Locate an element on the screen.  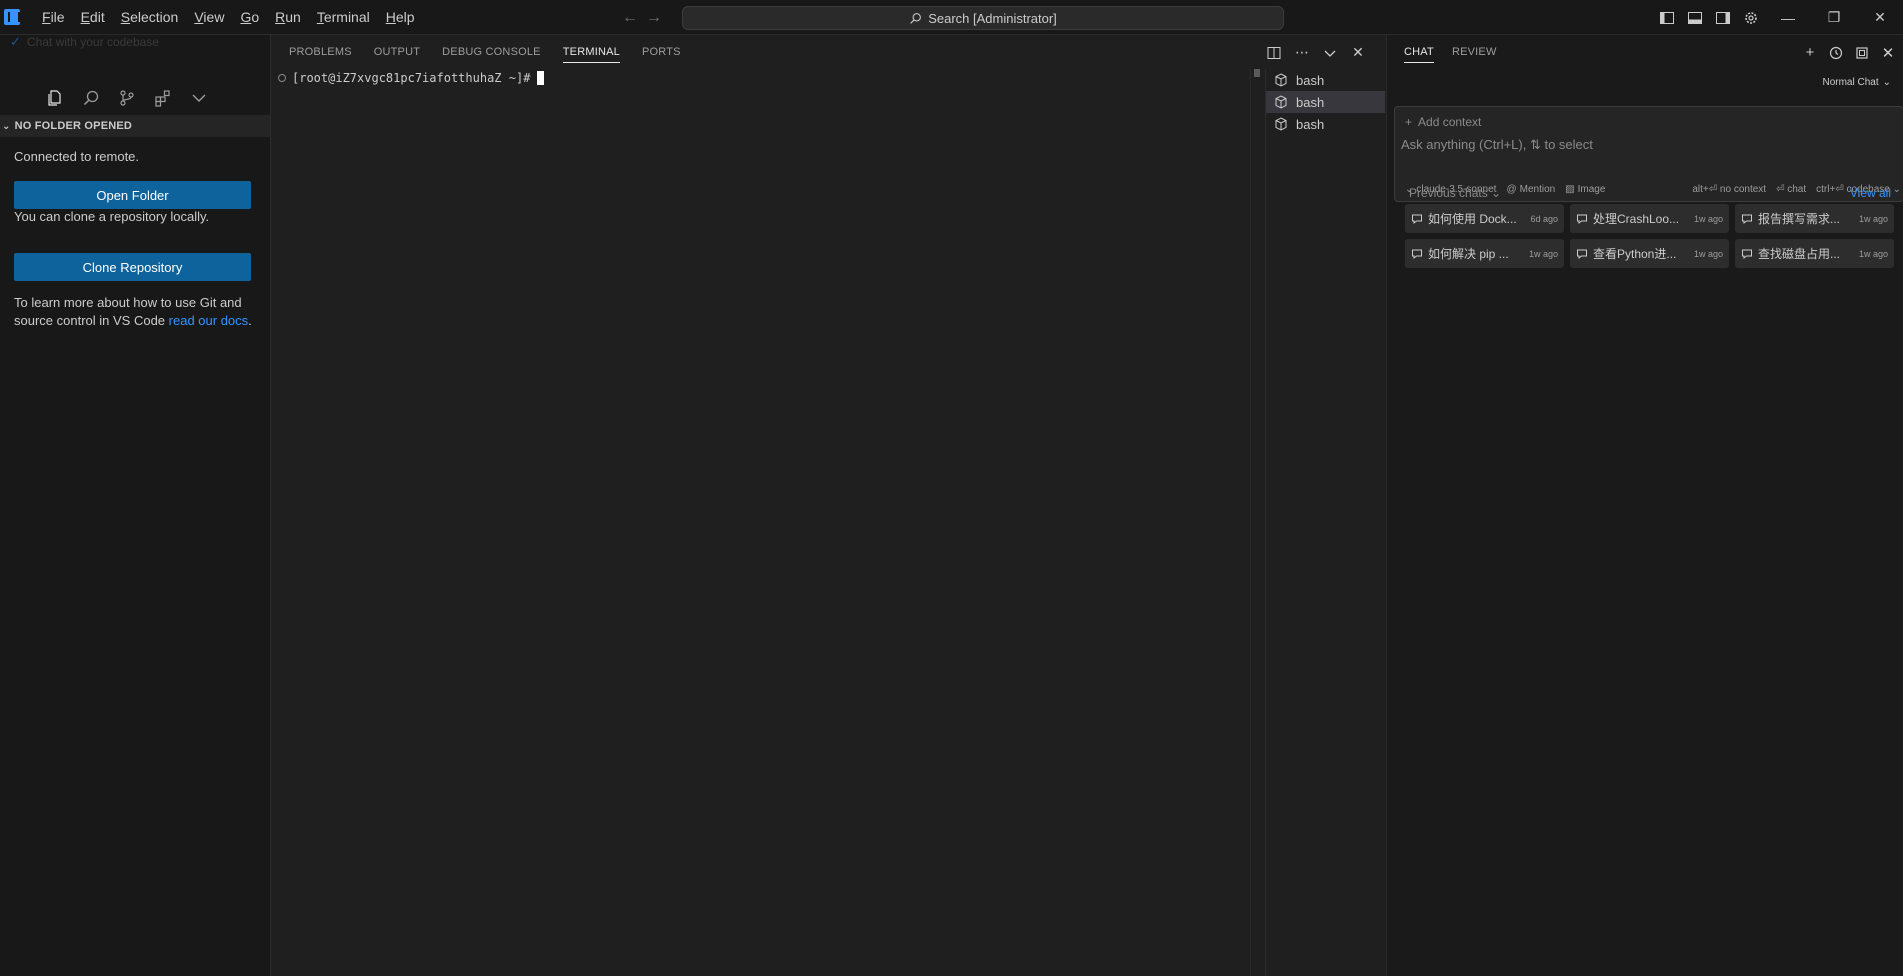
at-icon: @ is located at coordinates (1511, 189).